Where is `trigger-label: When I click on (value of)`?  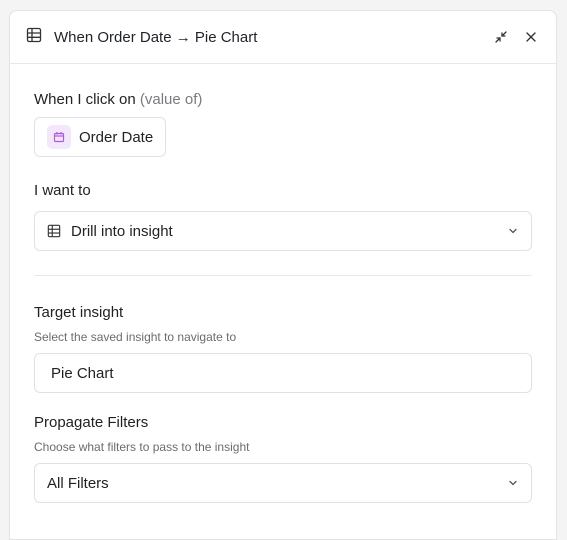
trigger-label: When I click on (value of) is located at coordinates (283, 99).